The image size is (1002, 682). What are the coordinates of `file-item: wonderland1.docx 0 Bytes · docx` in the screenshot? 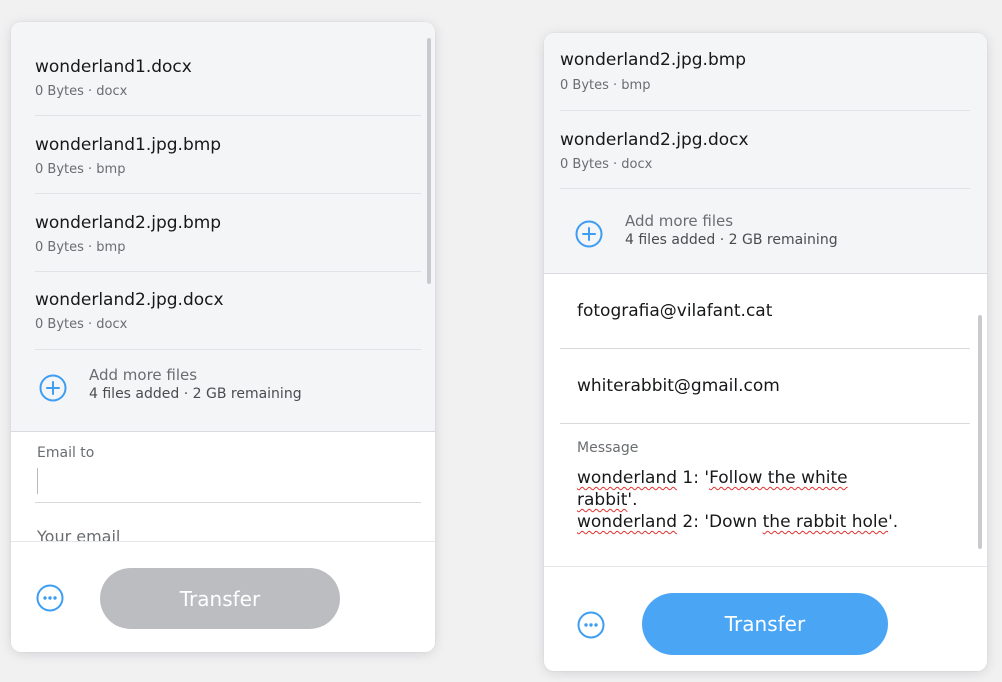 It's located at (228, 69).